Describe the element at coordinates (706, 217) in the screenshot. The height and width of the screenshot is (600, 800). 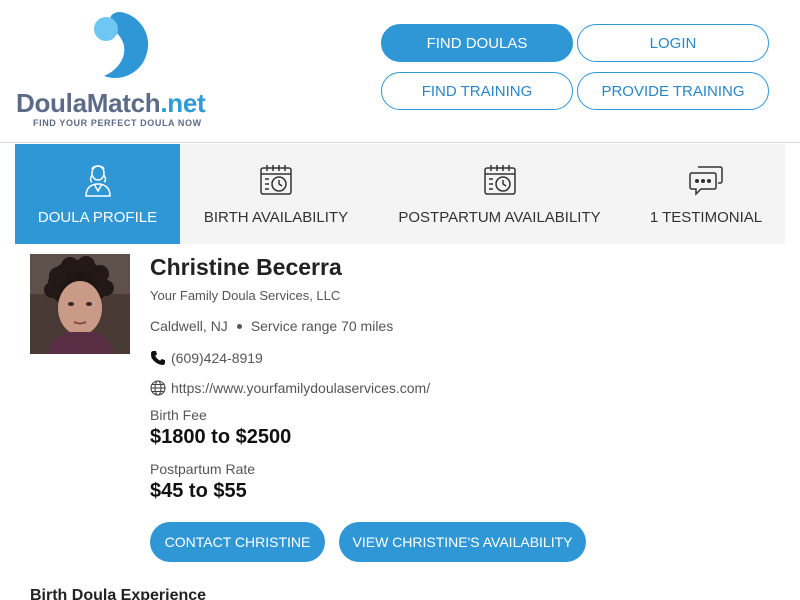
I see `tab-label: 1 TESTIMONIAL` at that location.